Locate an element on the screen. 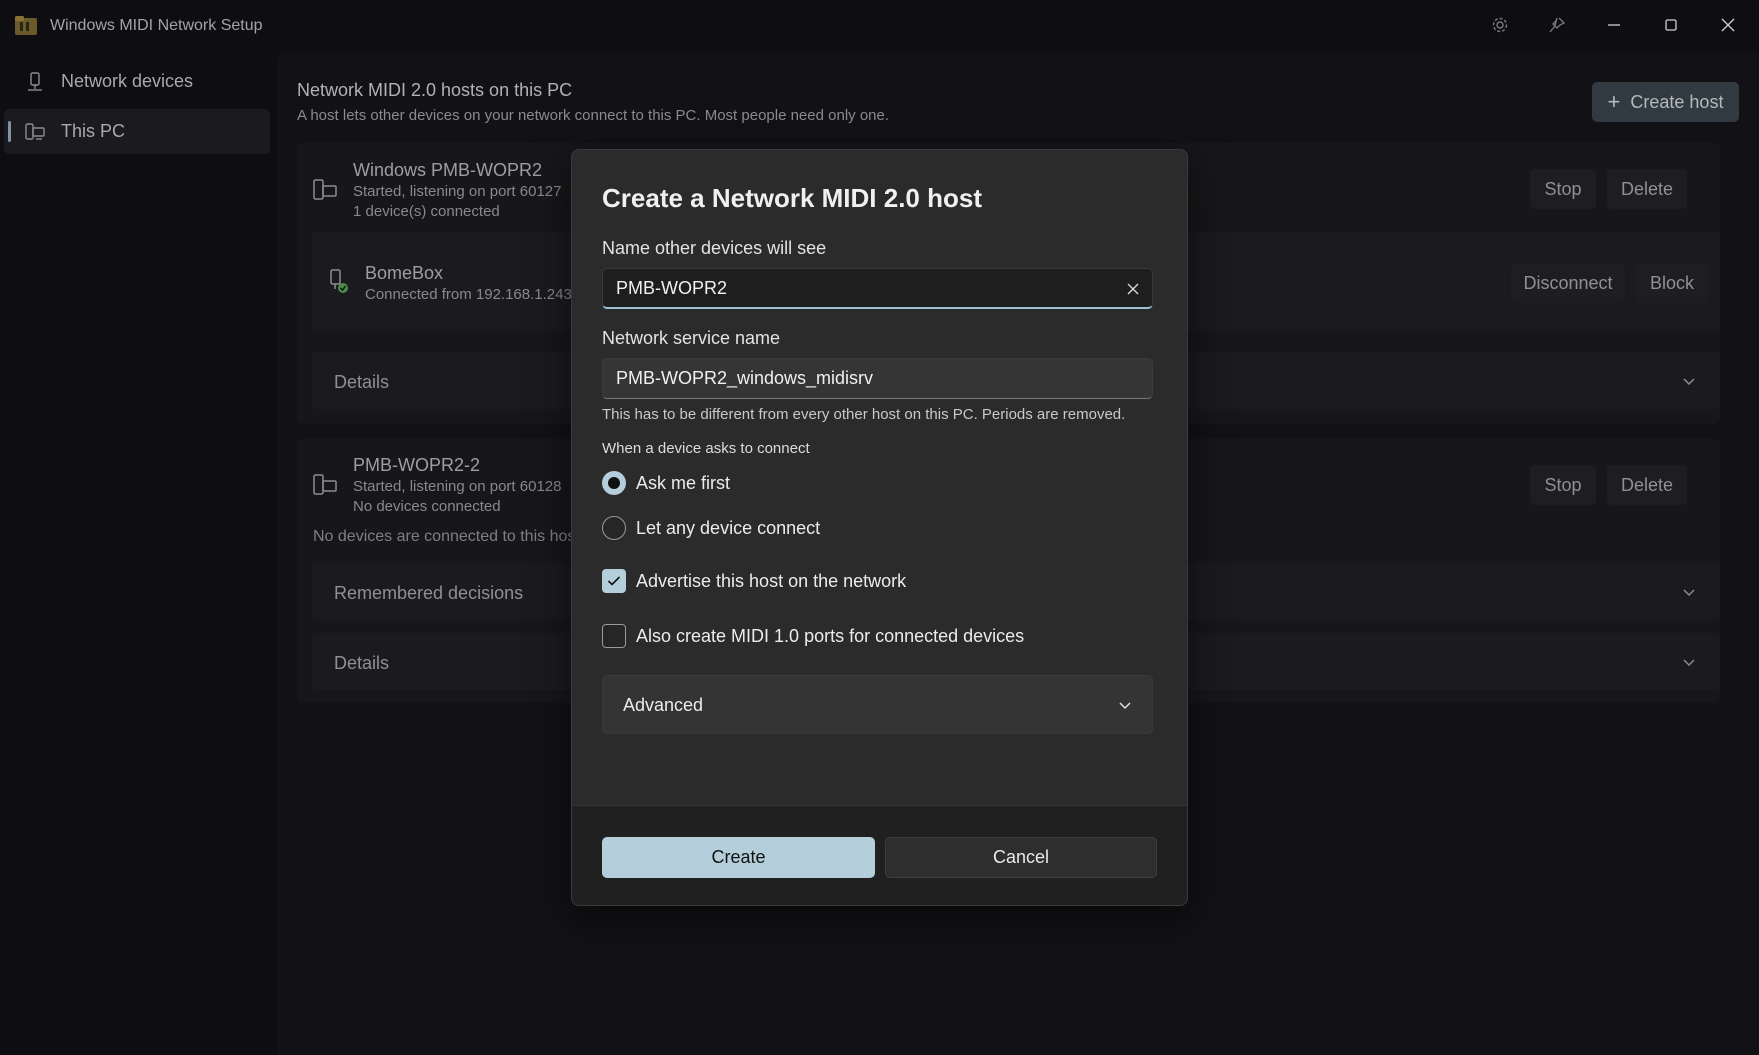  settings-icon is located at coordinates (1500, 25).